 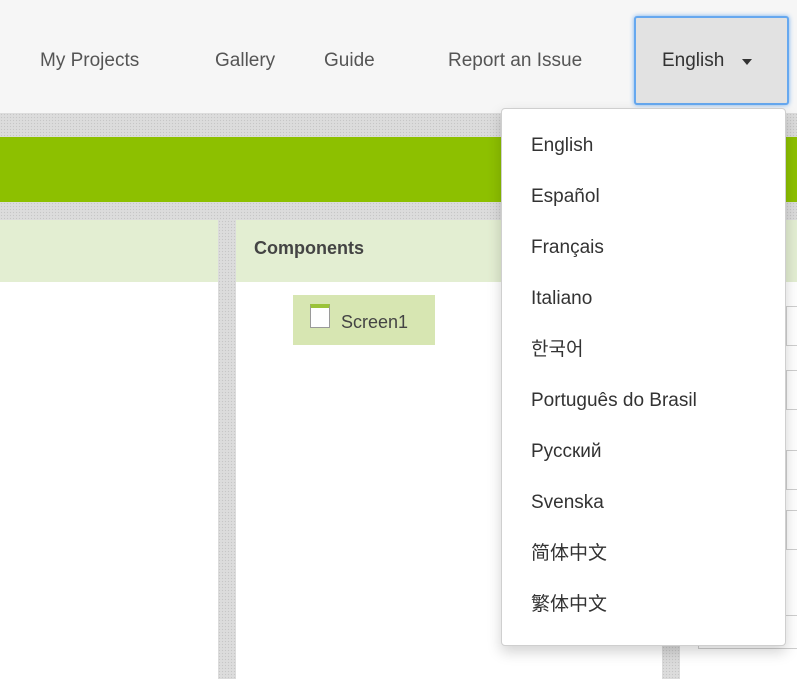 What do you see at coordinates (747, 62) in the screenshot?
I see `caret-down-icon` at bounding box center [747, 62].